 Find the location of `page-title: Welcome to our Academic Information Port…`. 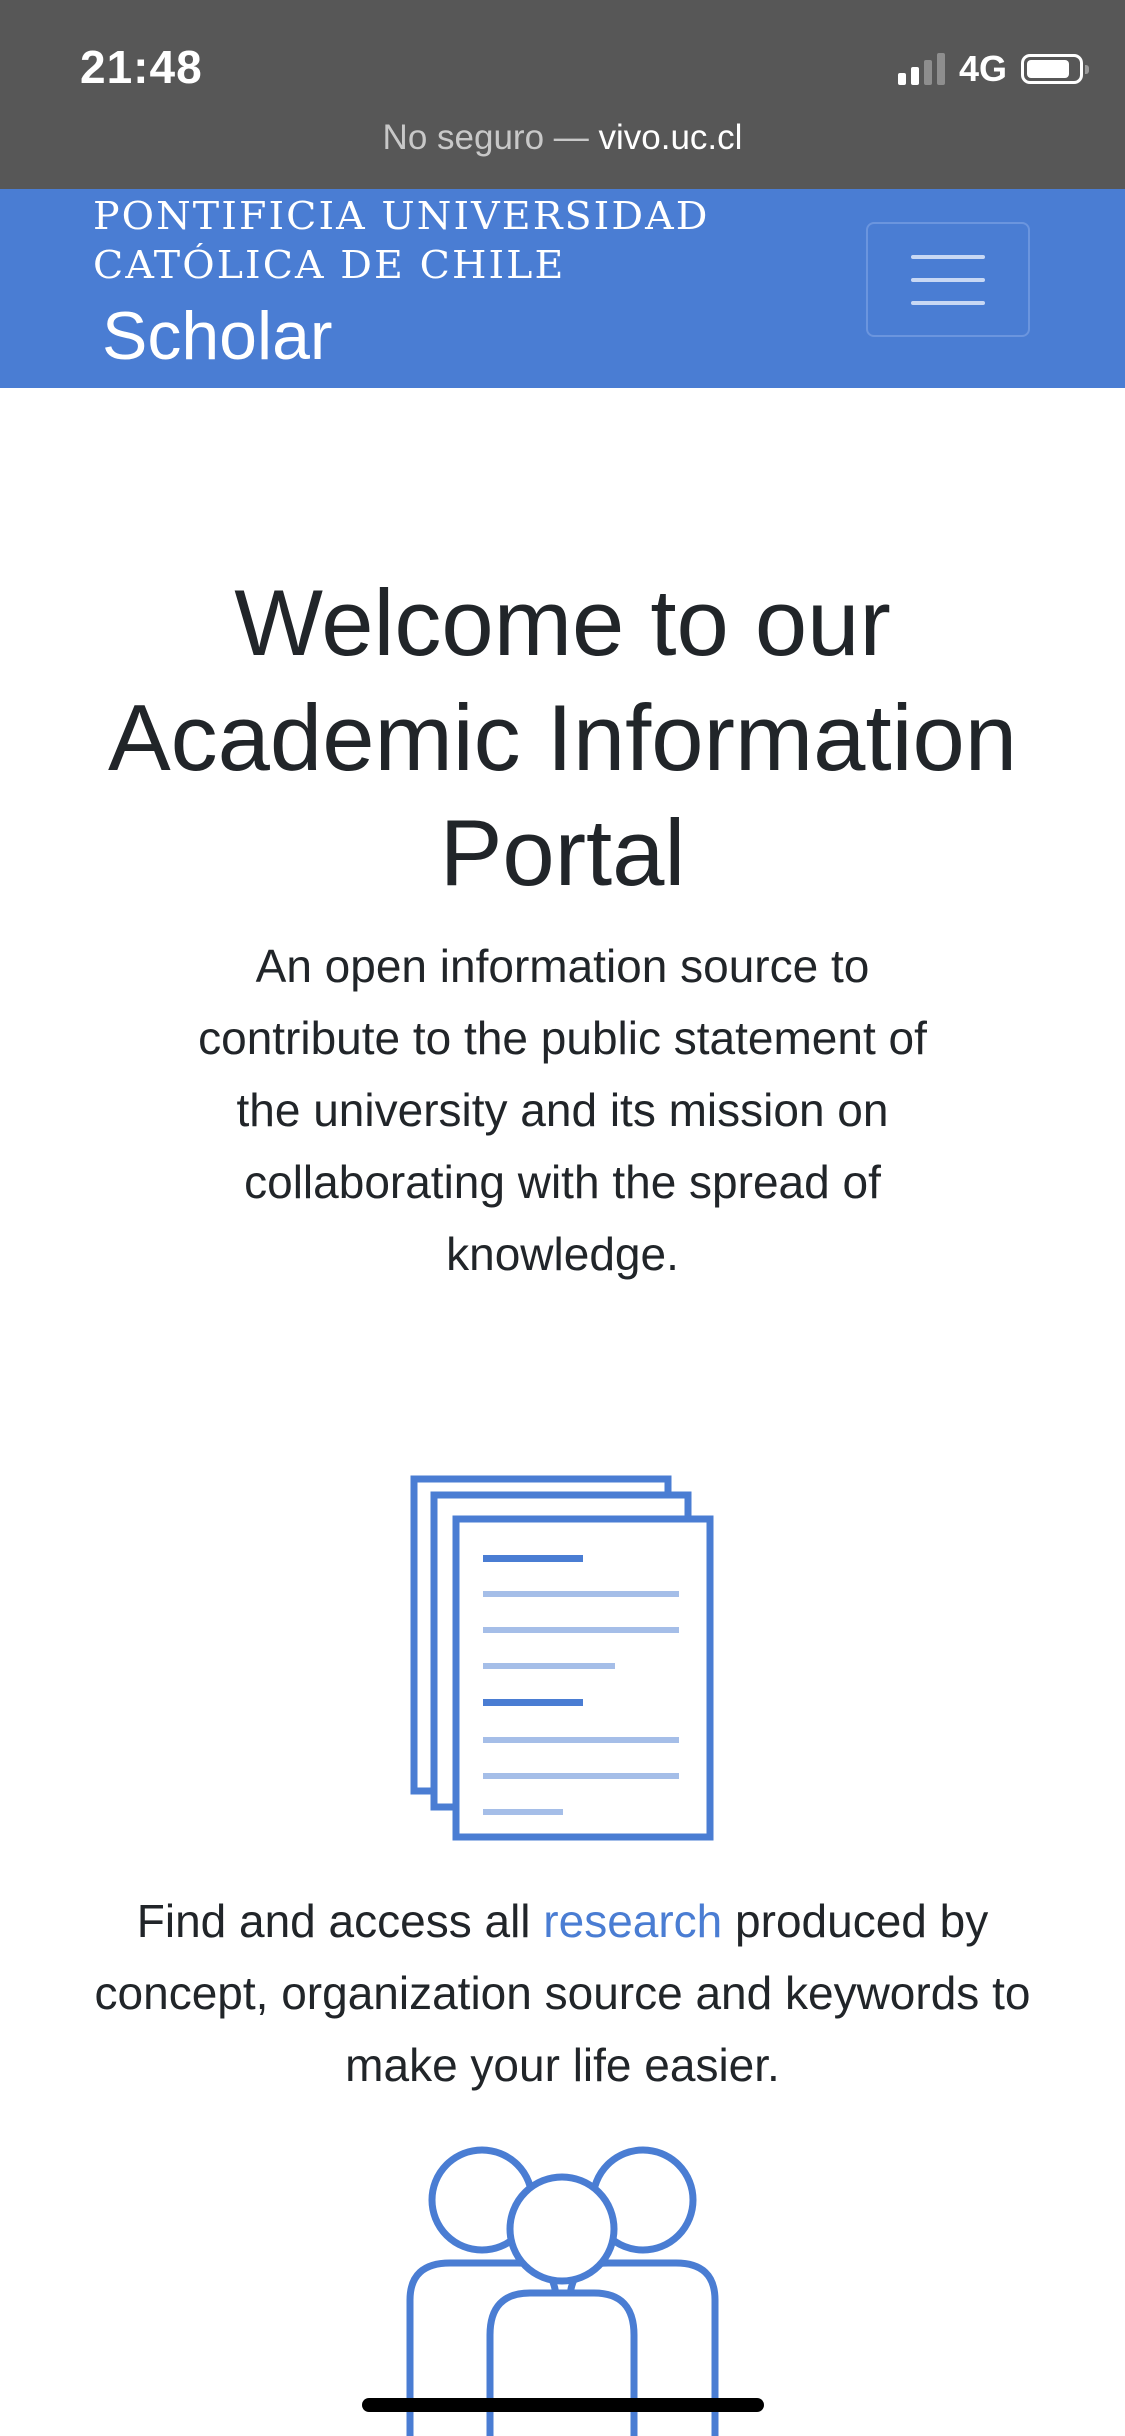

page-title: Welcome to our Academic Information Port… is located at coordinates (562, 737).